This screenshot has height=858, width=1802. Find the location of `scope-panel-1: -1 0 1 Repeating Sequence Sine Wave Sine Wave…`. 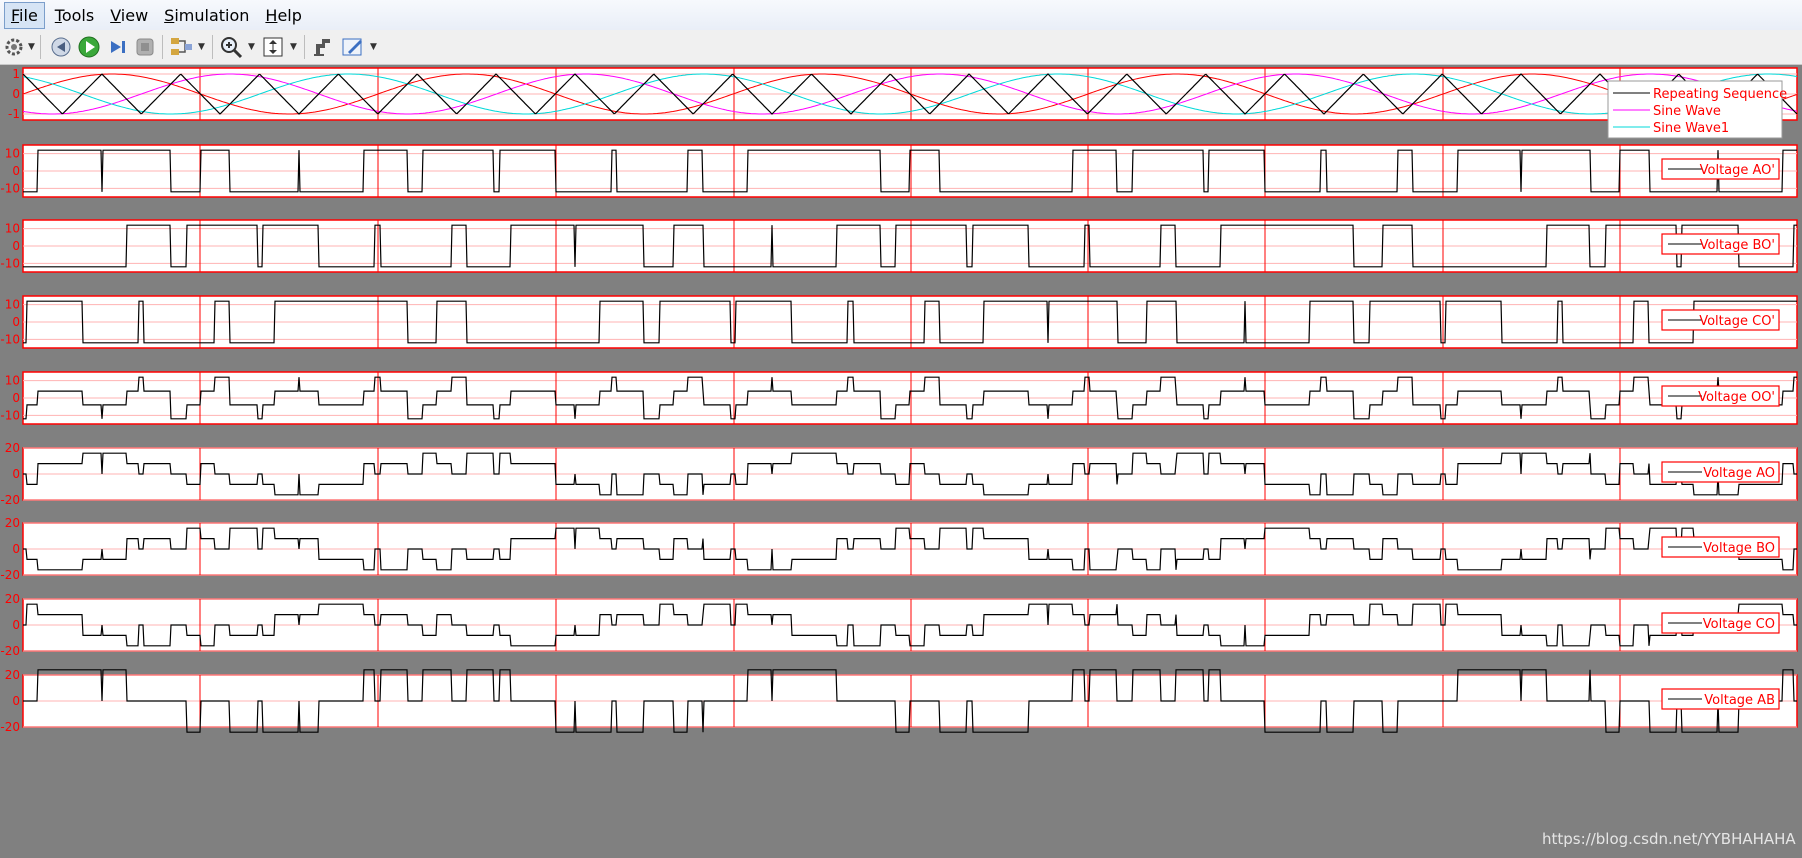

scope-panel-1: -1 0 1 Repeating Sequence Sine Wave Sine Wave… is located at coordinates (903, 103).